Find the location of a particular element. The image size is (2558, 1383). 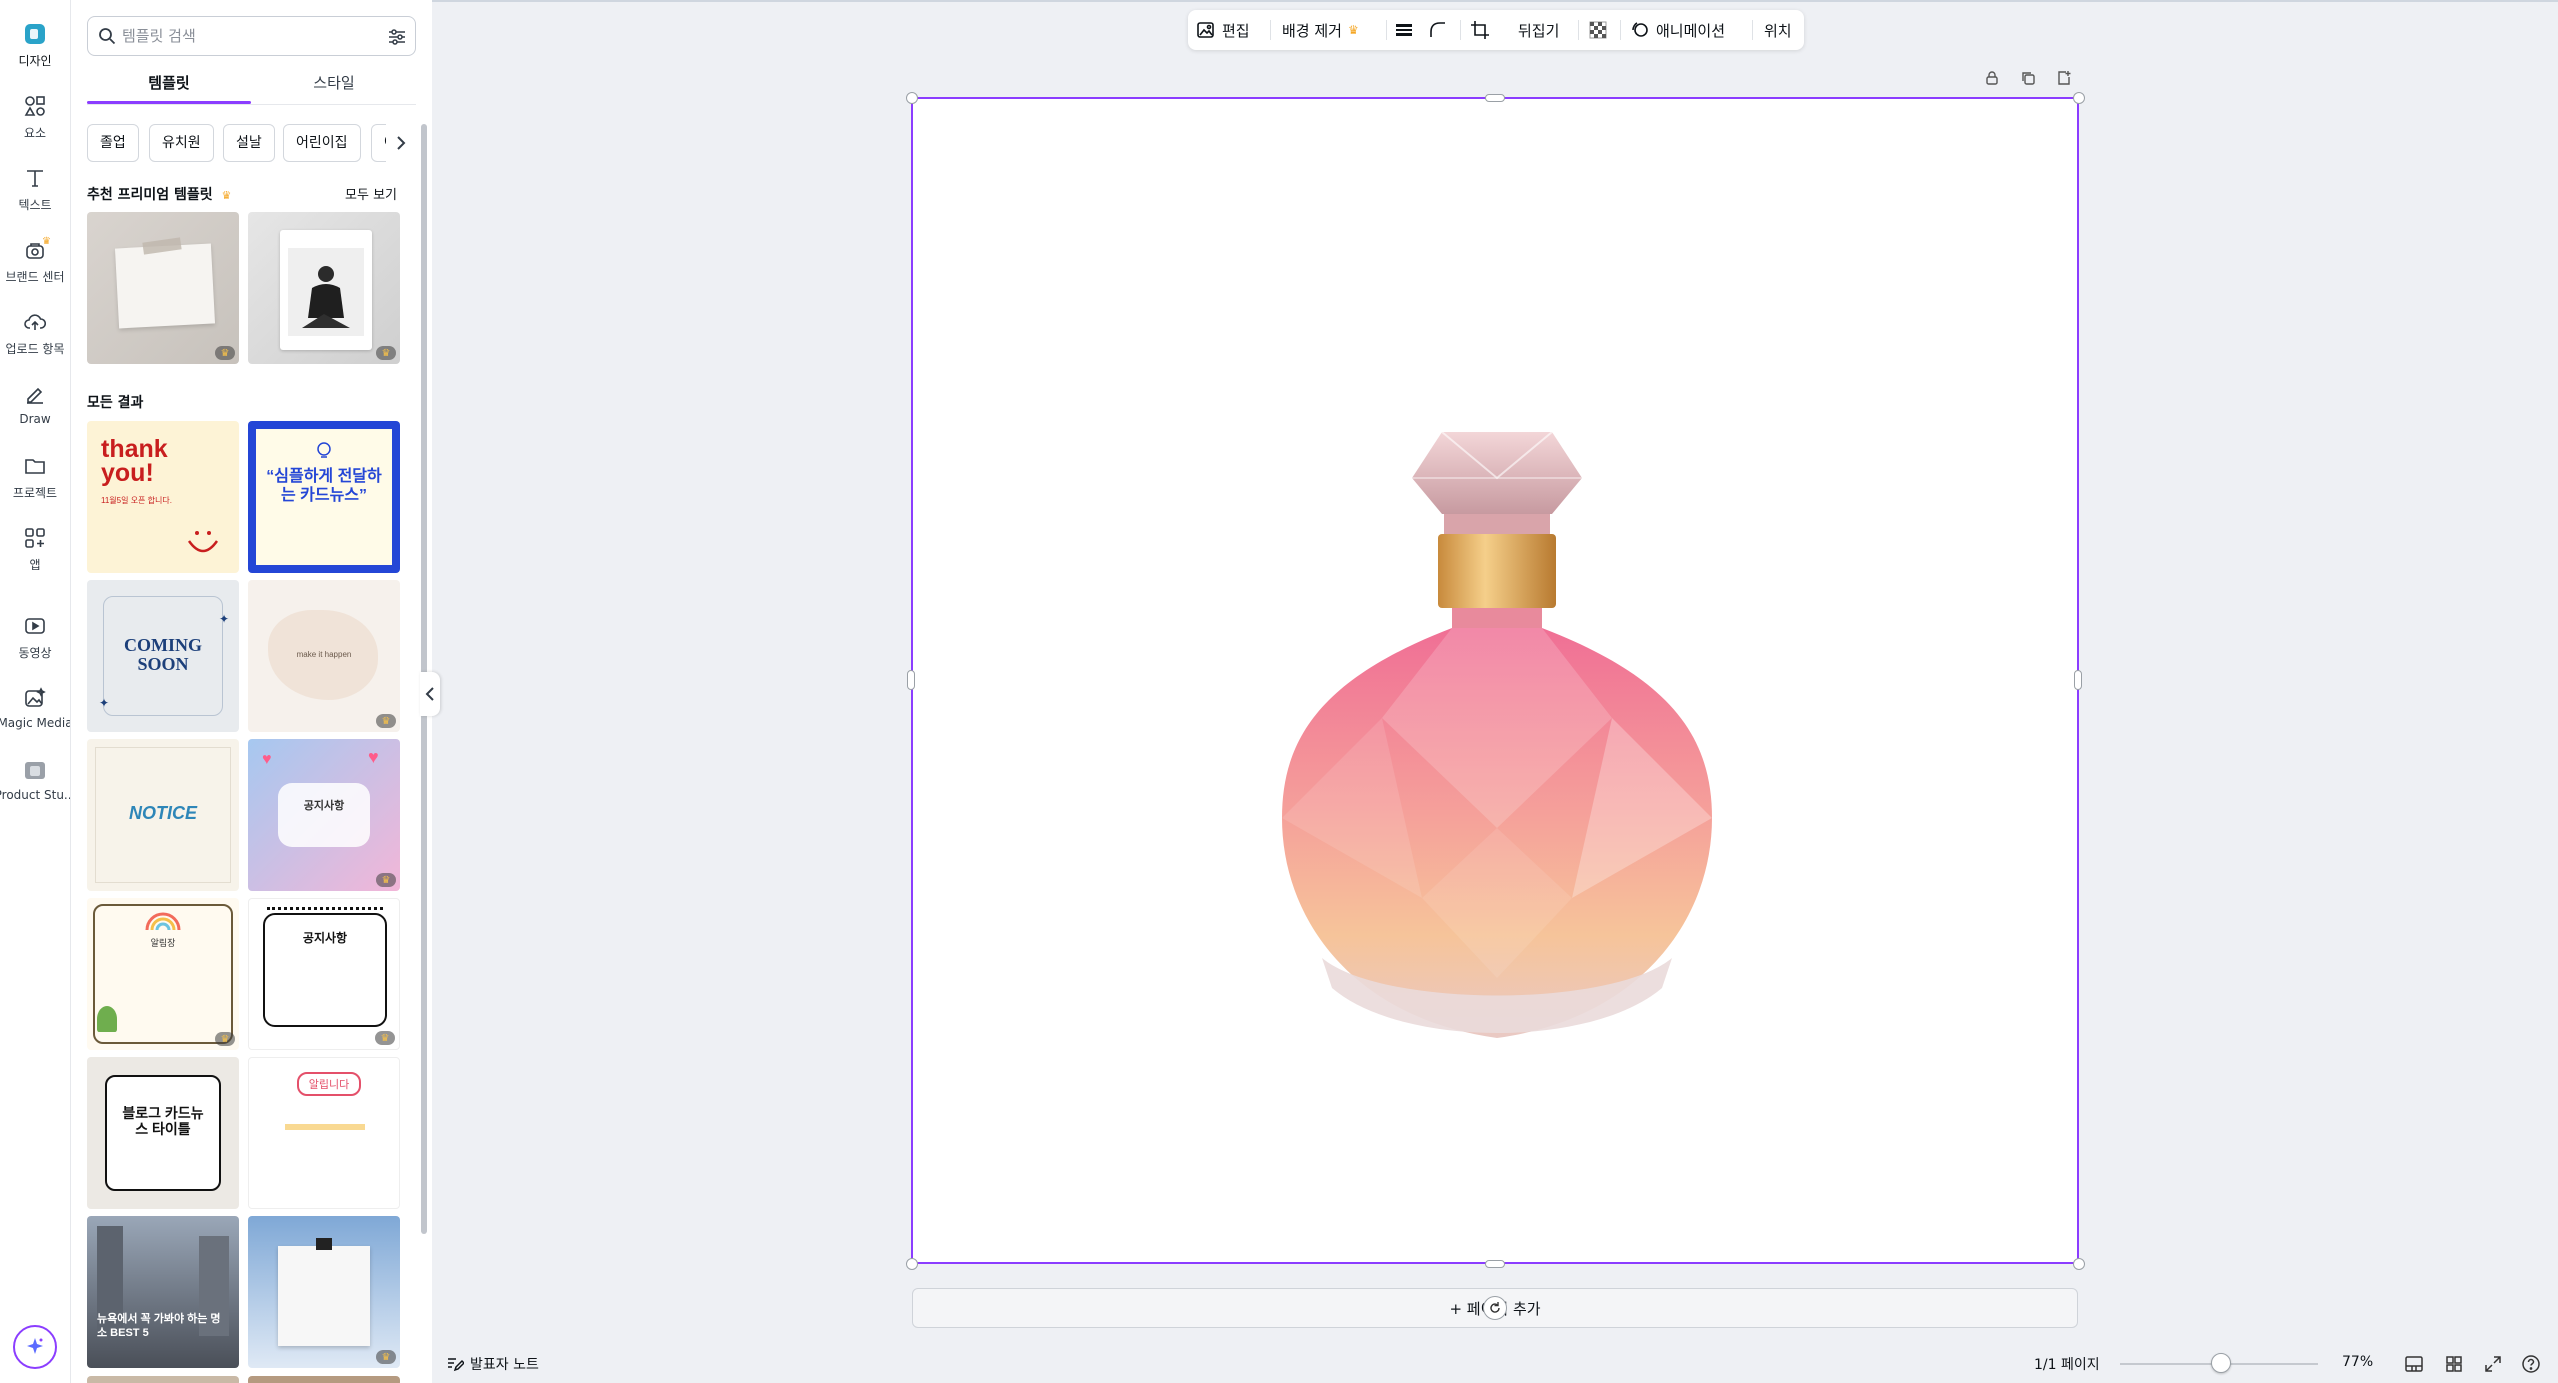

rail-video: 동영상 is located at coordinates (35, 644).